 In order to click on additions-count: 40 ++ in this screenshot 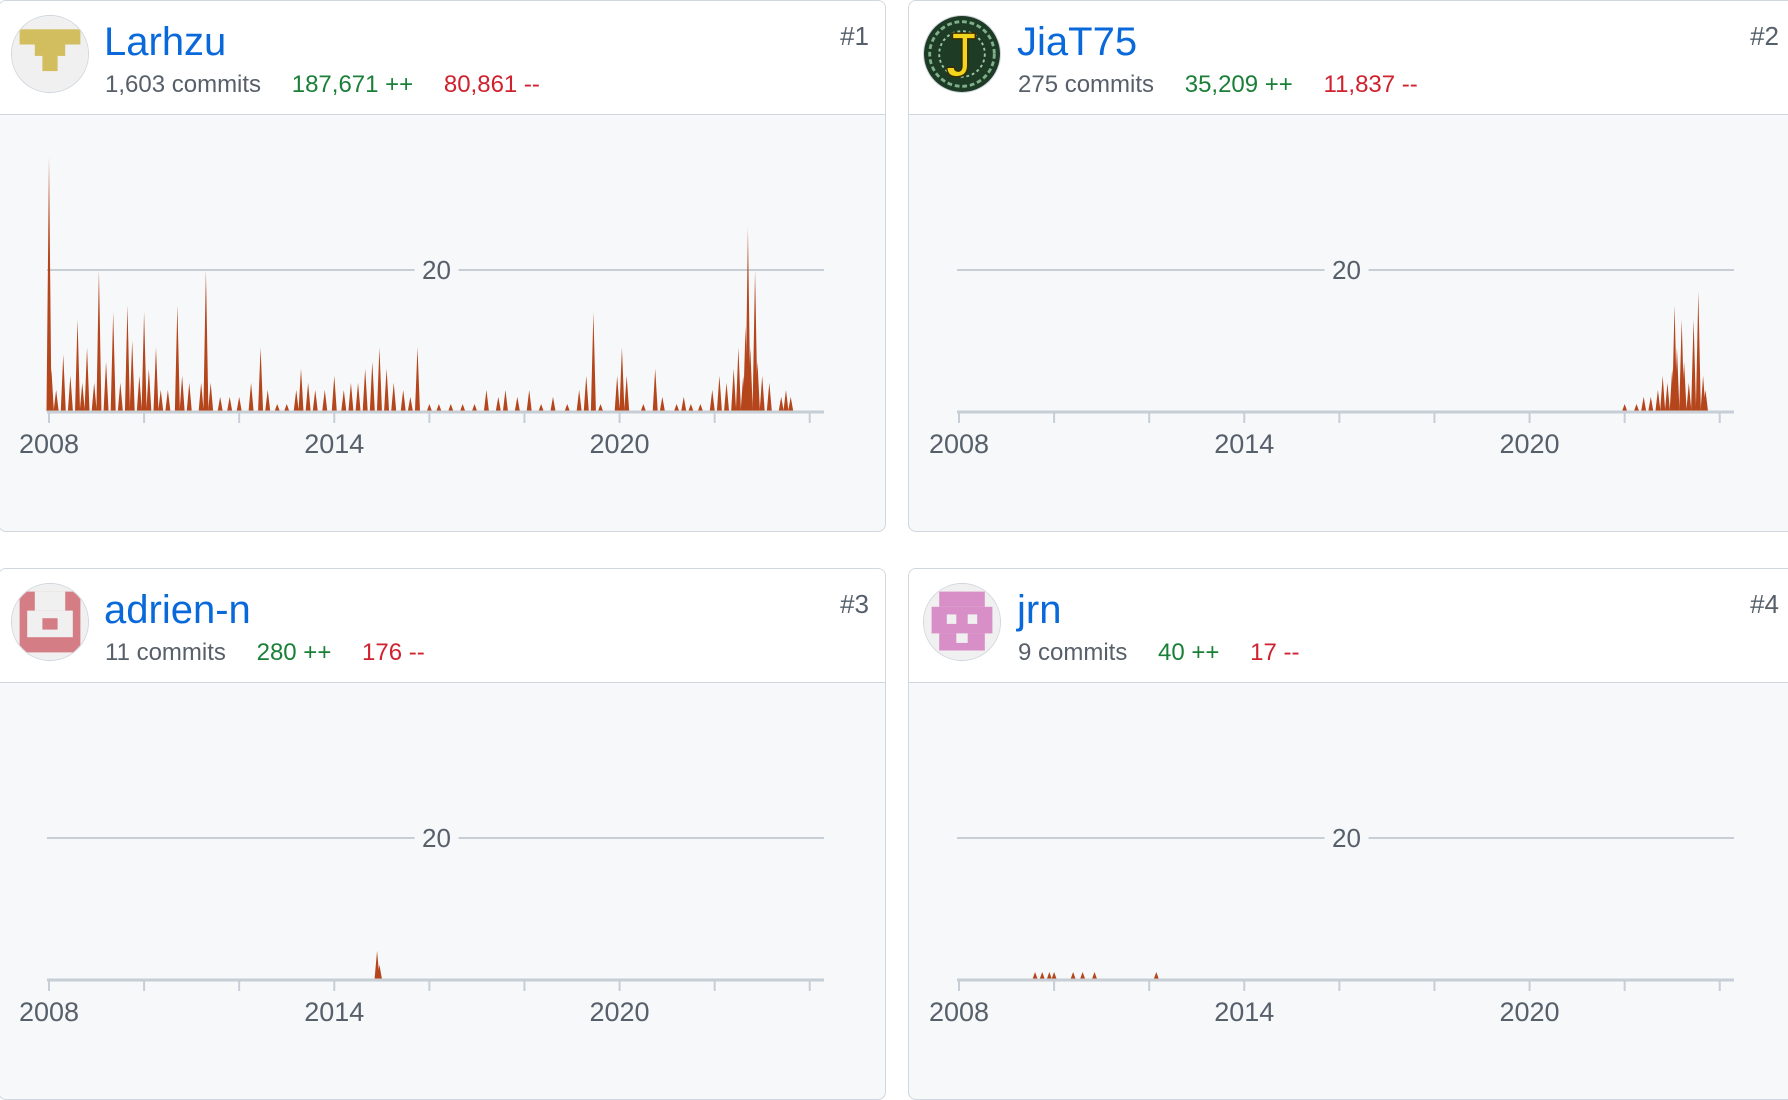, I will do `click(1189, 652)`.